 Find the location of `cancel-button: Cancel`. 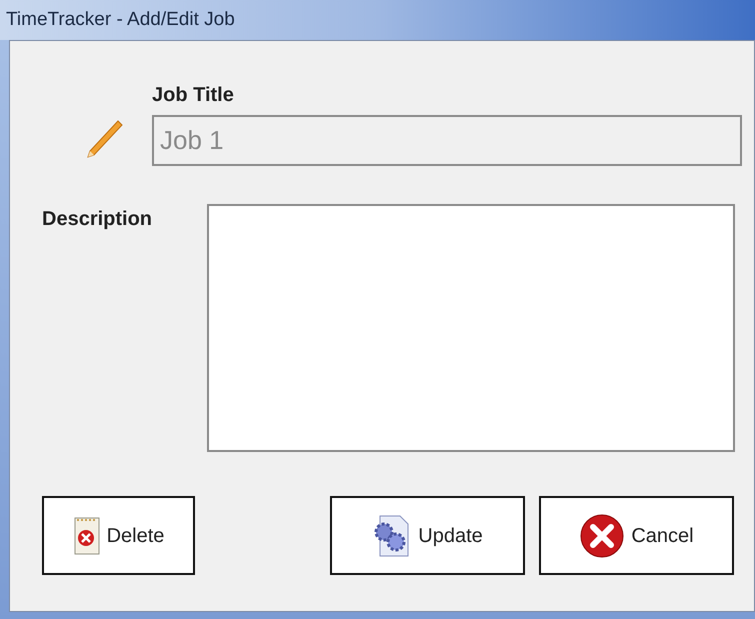

cancel-button: Cancel is located at coordinates (636, 535).